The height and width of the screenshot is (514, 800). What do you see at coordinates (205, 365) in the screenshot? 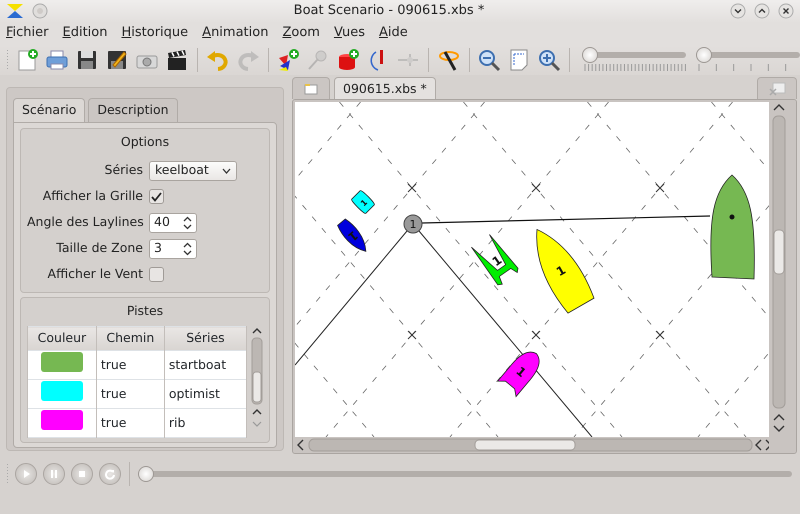
I see `table-cell: startboat` at bounding box center [205, 365].